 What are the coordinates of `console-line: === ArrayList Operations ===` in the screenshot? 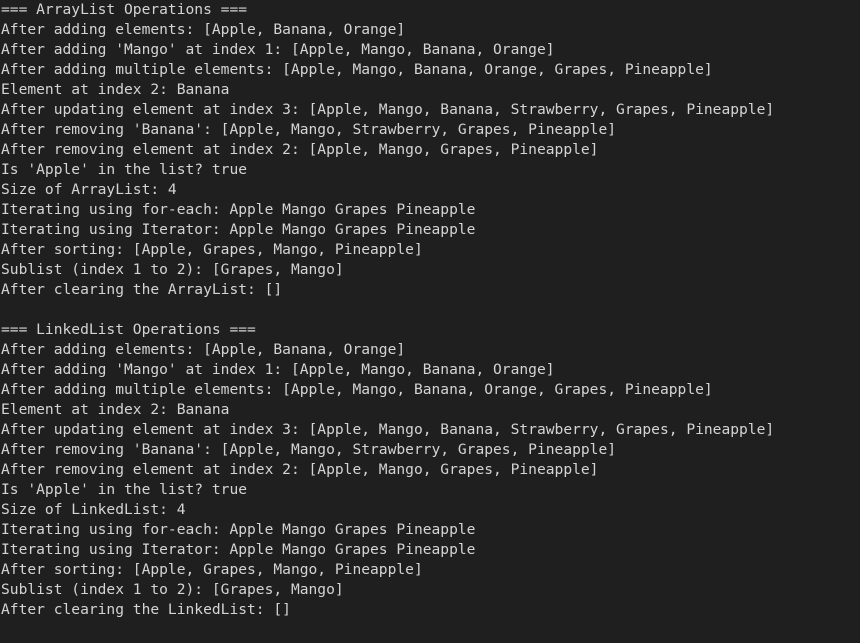 It's located at (124, 9).